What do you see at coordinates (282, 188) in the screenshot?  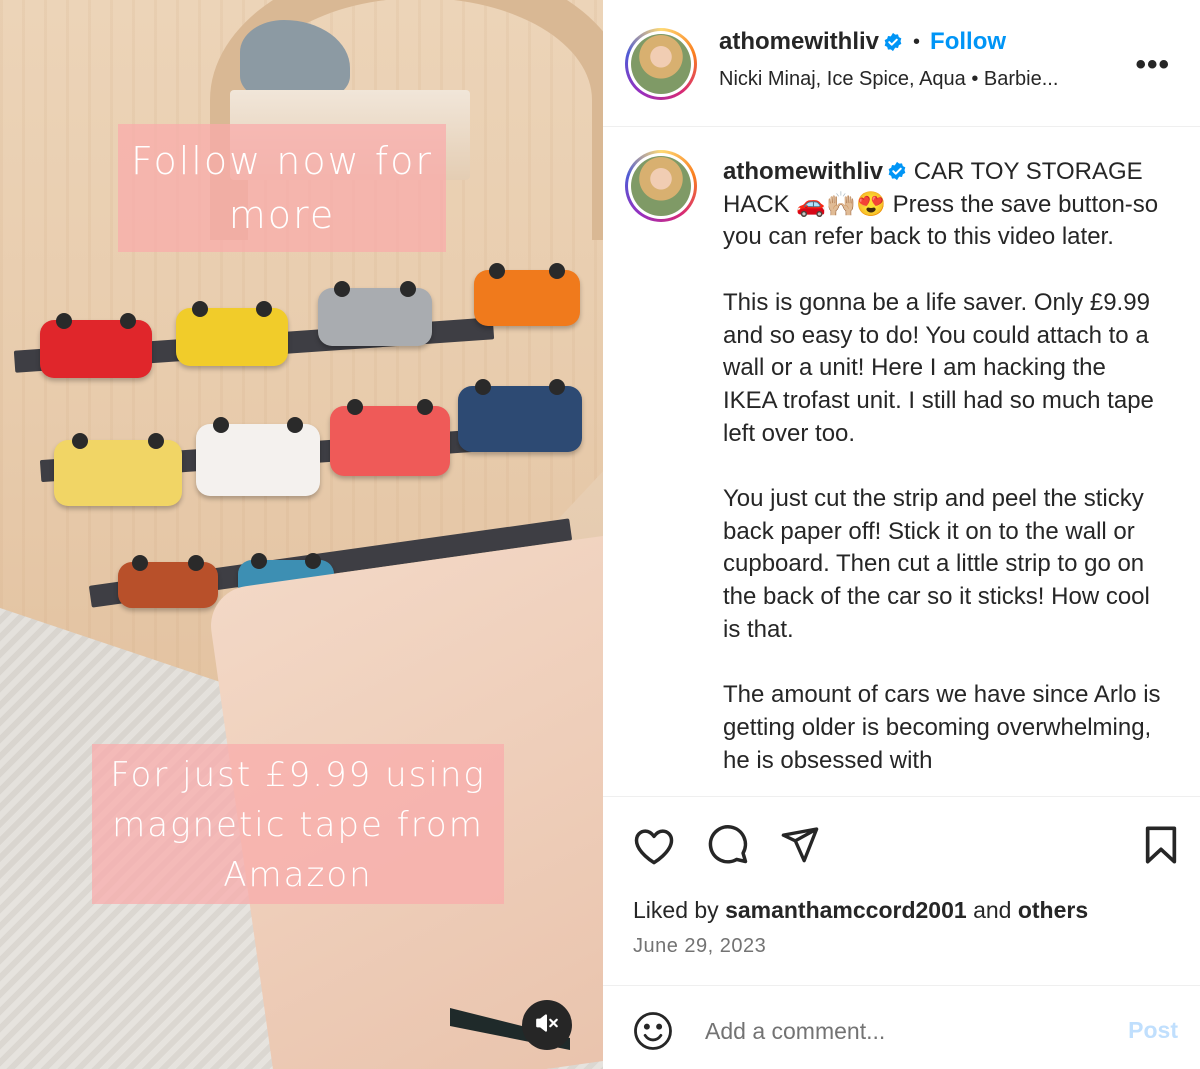 I see `video-caption-top: Follow now for more` at bounding box center [282, 188].